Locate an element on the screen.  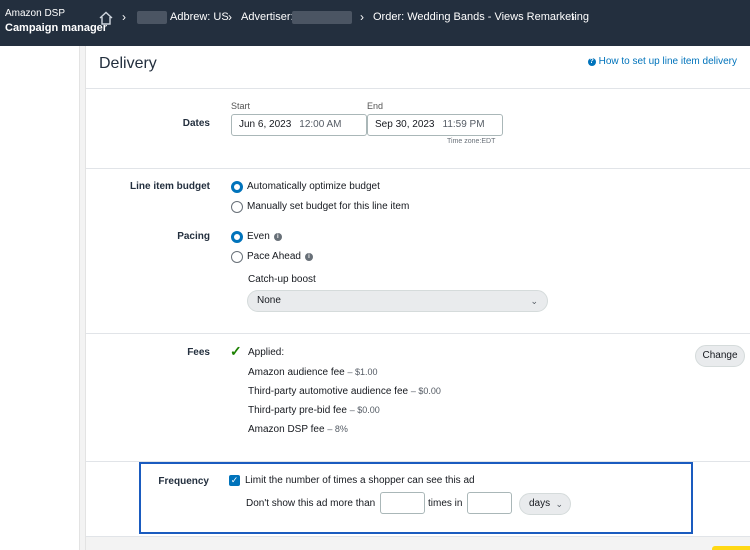
end-time: 11:59 PM is located at coordinates (463, 124).